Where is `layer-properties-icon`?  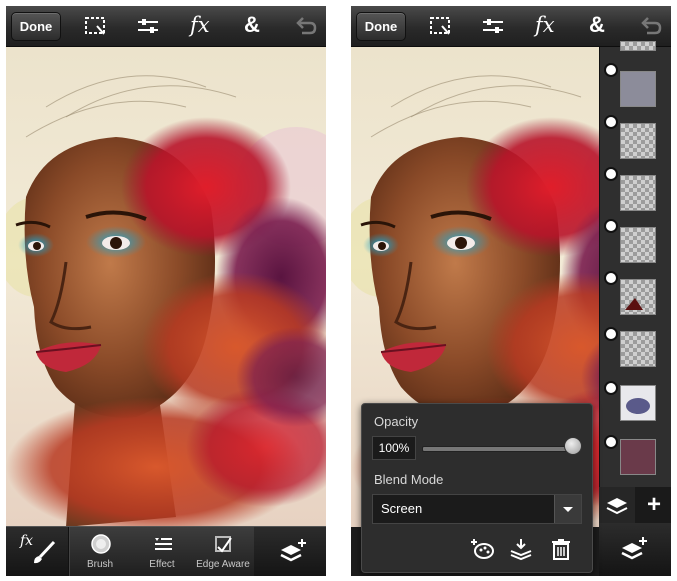
layer-properties-icon is located at coordinates (483, 549).